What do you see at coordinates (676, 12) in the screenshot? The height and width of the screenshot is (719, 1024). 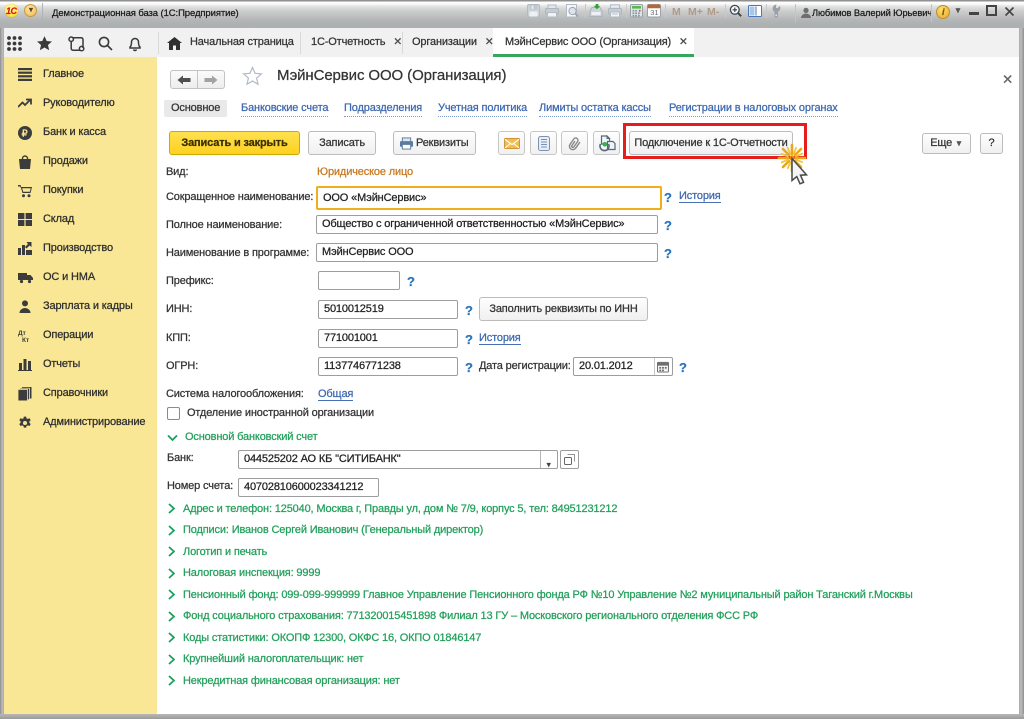 I see `svg-text: M` at bounding box center [676, 12].